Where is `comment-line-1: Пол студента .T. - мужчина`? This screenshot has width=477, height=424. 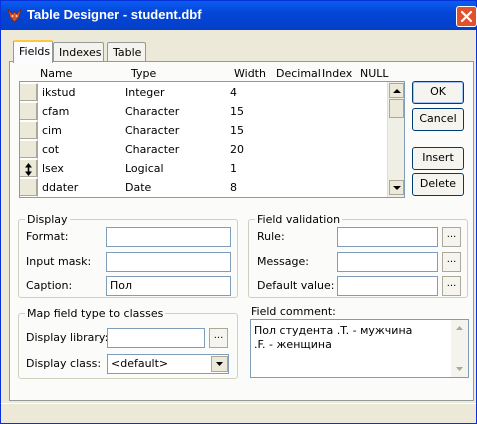 comment-line-1: Пол студента .T. - мужчина is located at coordinates (333, 330).